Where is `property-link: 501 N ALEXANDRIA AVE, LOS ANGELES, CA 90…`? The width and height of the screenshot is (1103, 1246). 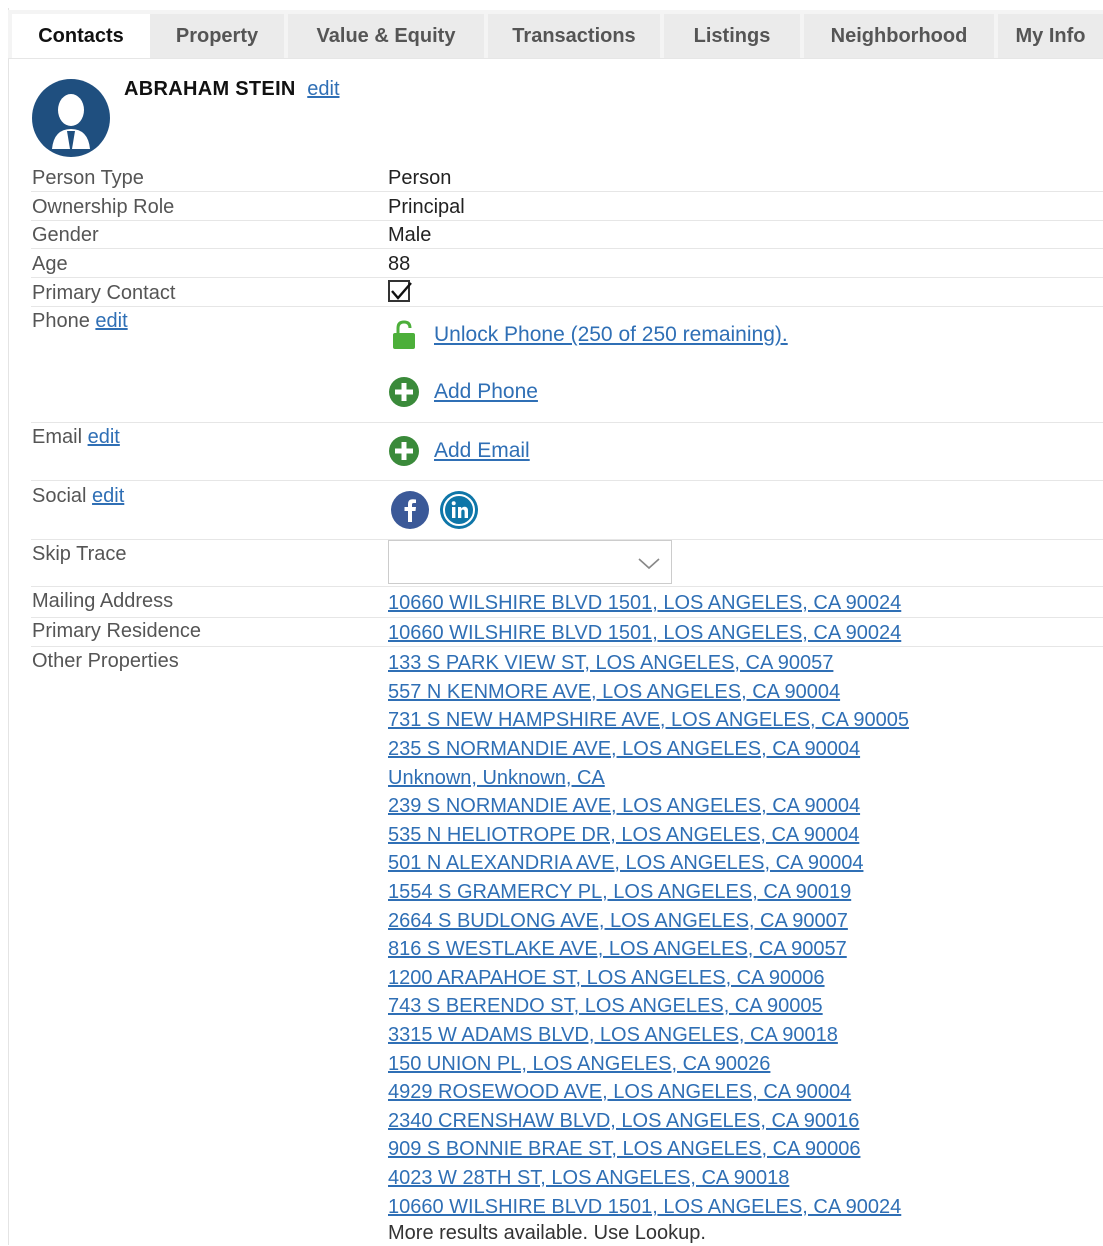 property-link: 501 N ALEXANDRIA AVE, LOS ANGELES, CA 90… is located at coordinates (625, 863).